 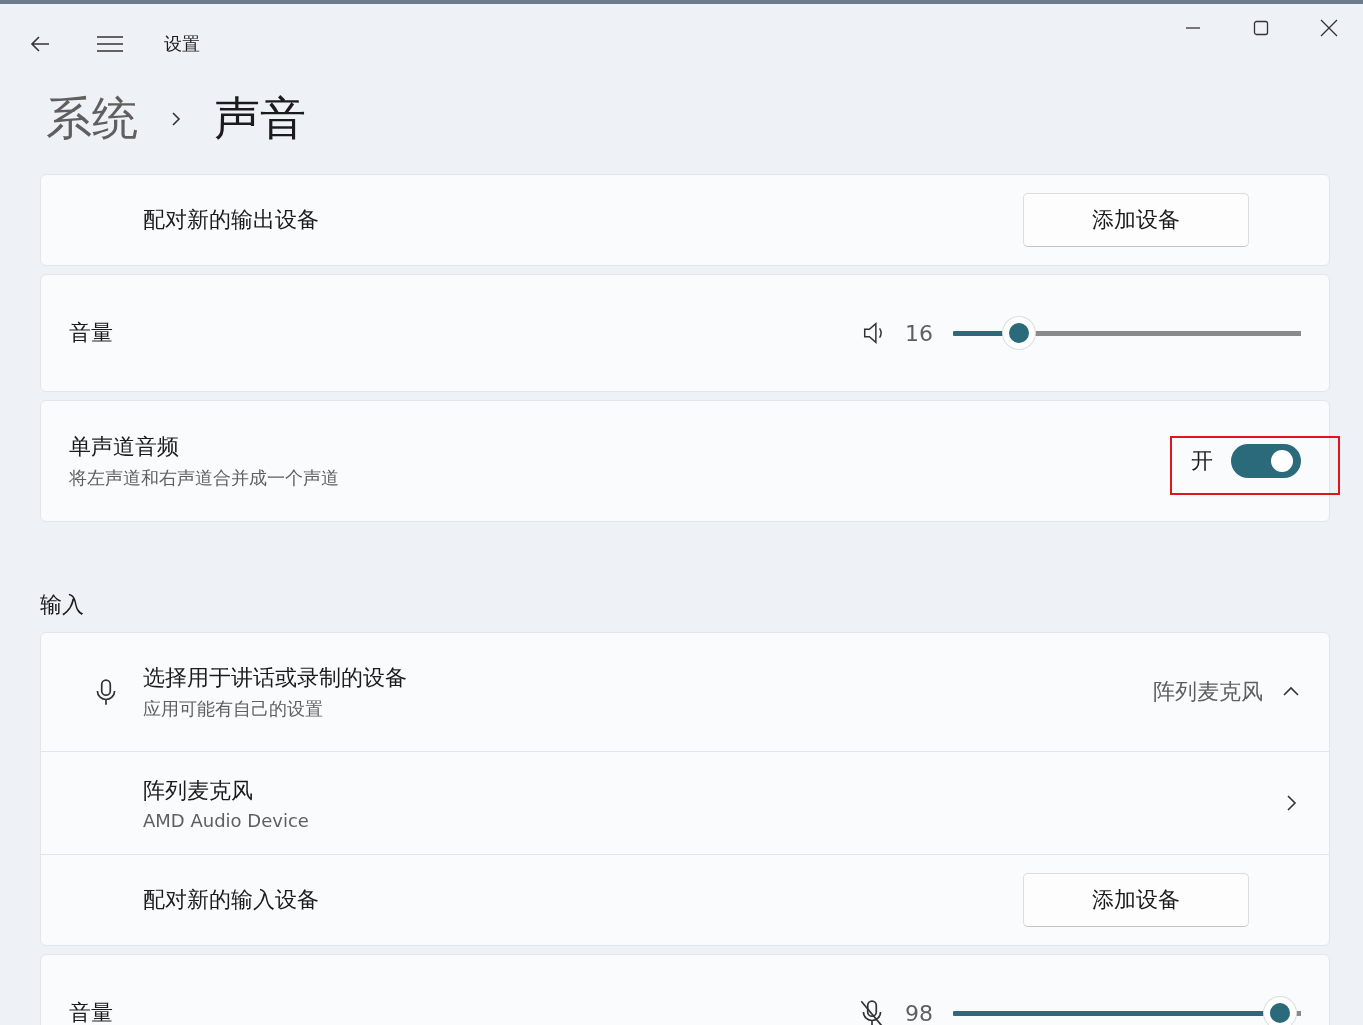 What do you see at coordinates (919, 333) in the screenshot?
I see `volume-reading: 16` at bounding box center [919, 333].